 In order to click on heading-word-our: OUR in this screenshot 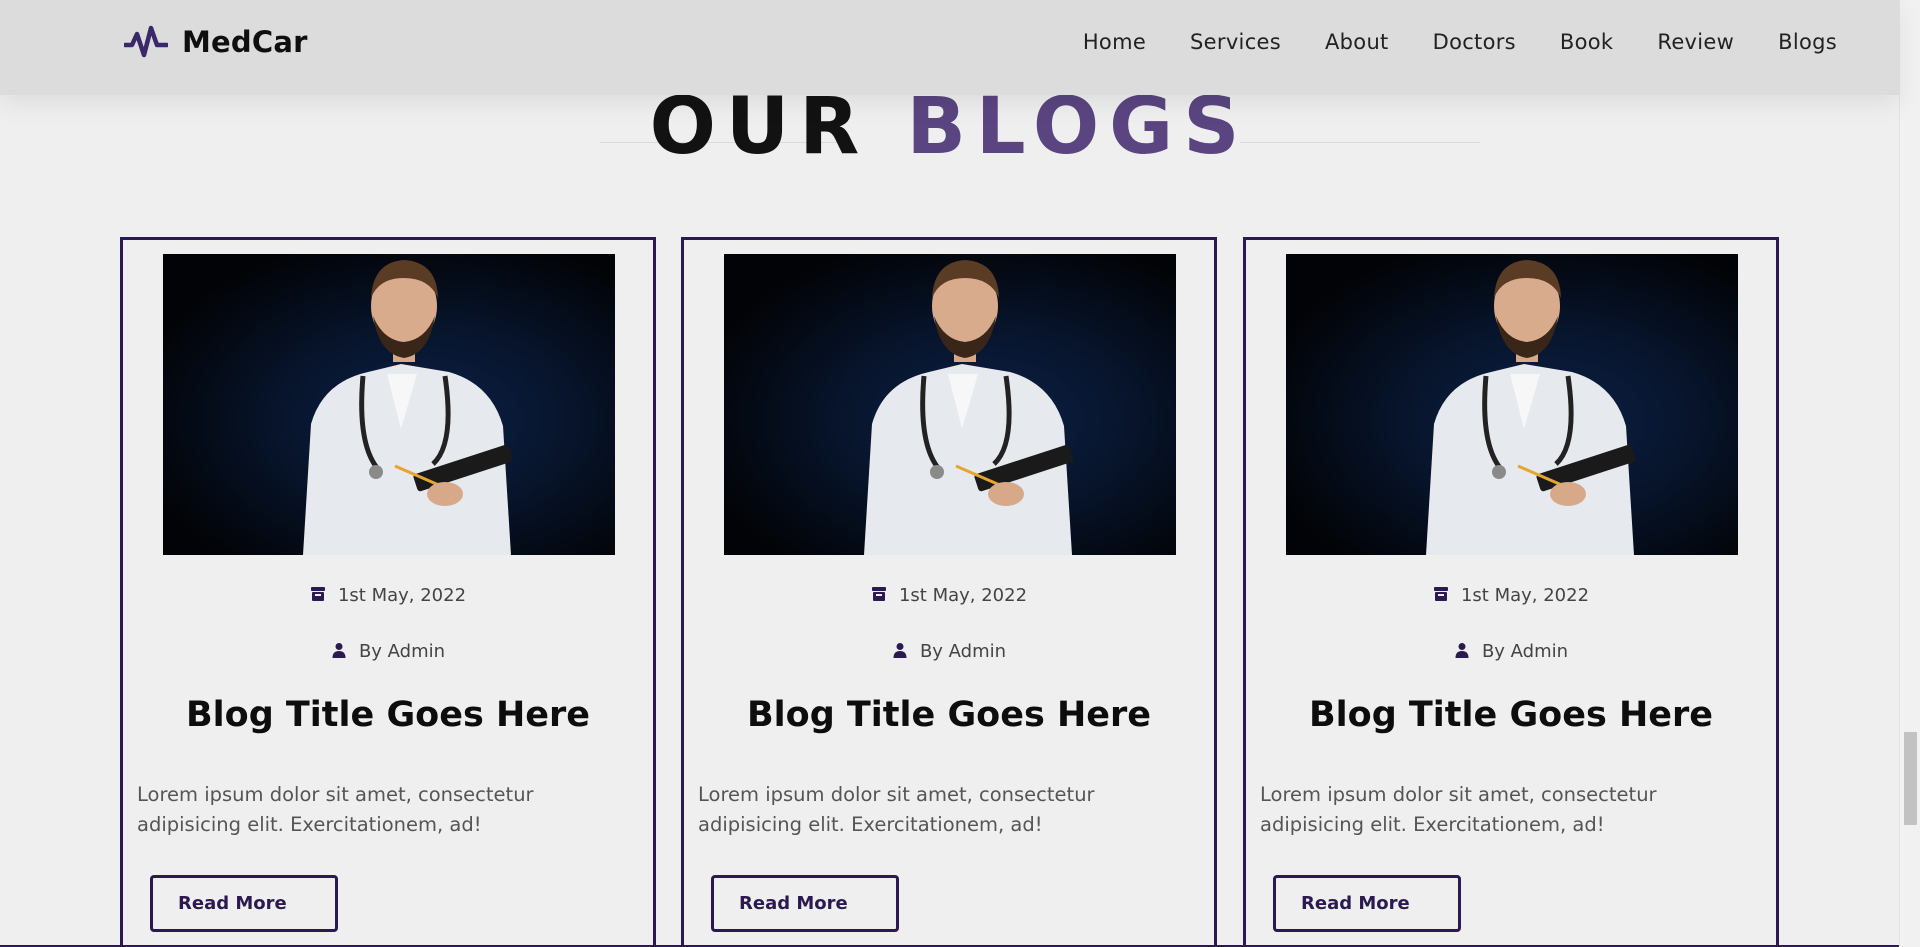, I will do `click(759, 127)`.